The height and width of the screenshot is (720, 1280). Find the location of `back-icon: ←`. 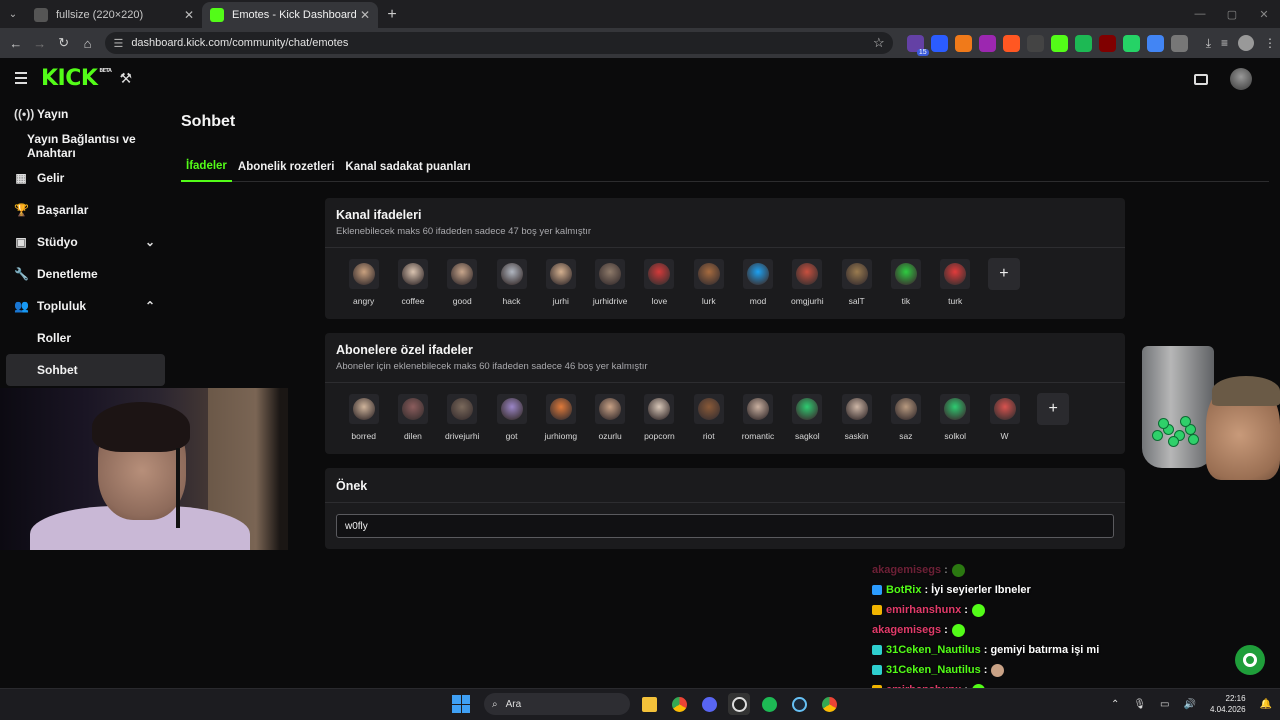

back-icon: ← is located at coordinates (16, 43).